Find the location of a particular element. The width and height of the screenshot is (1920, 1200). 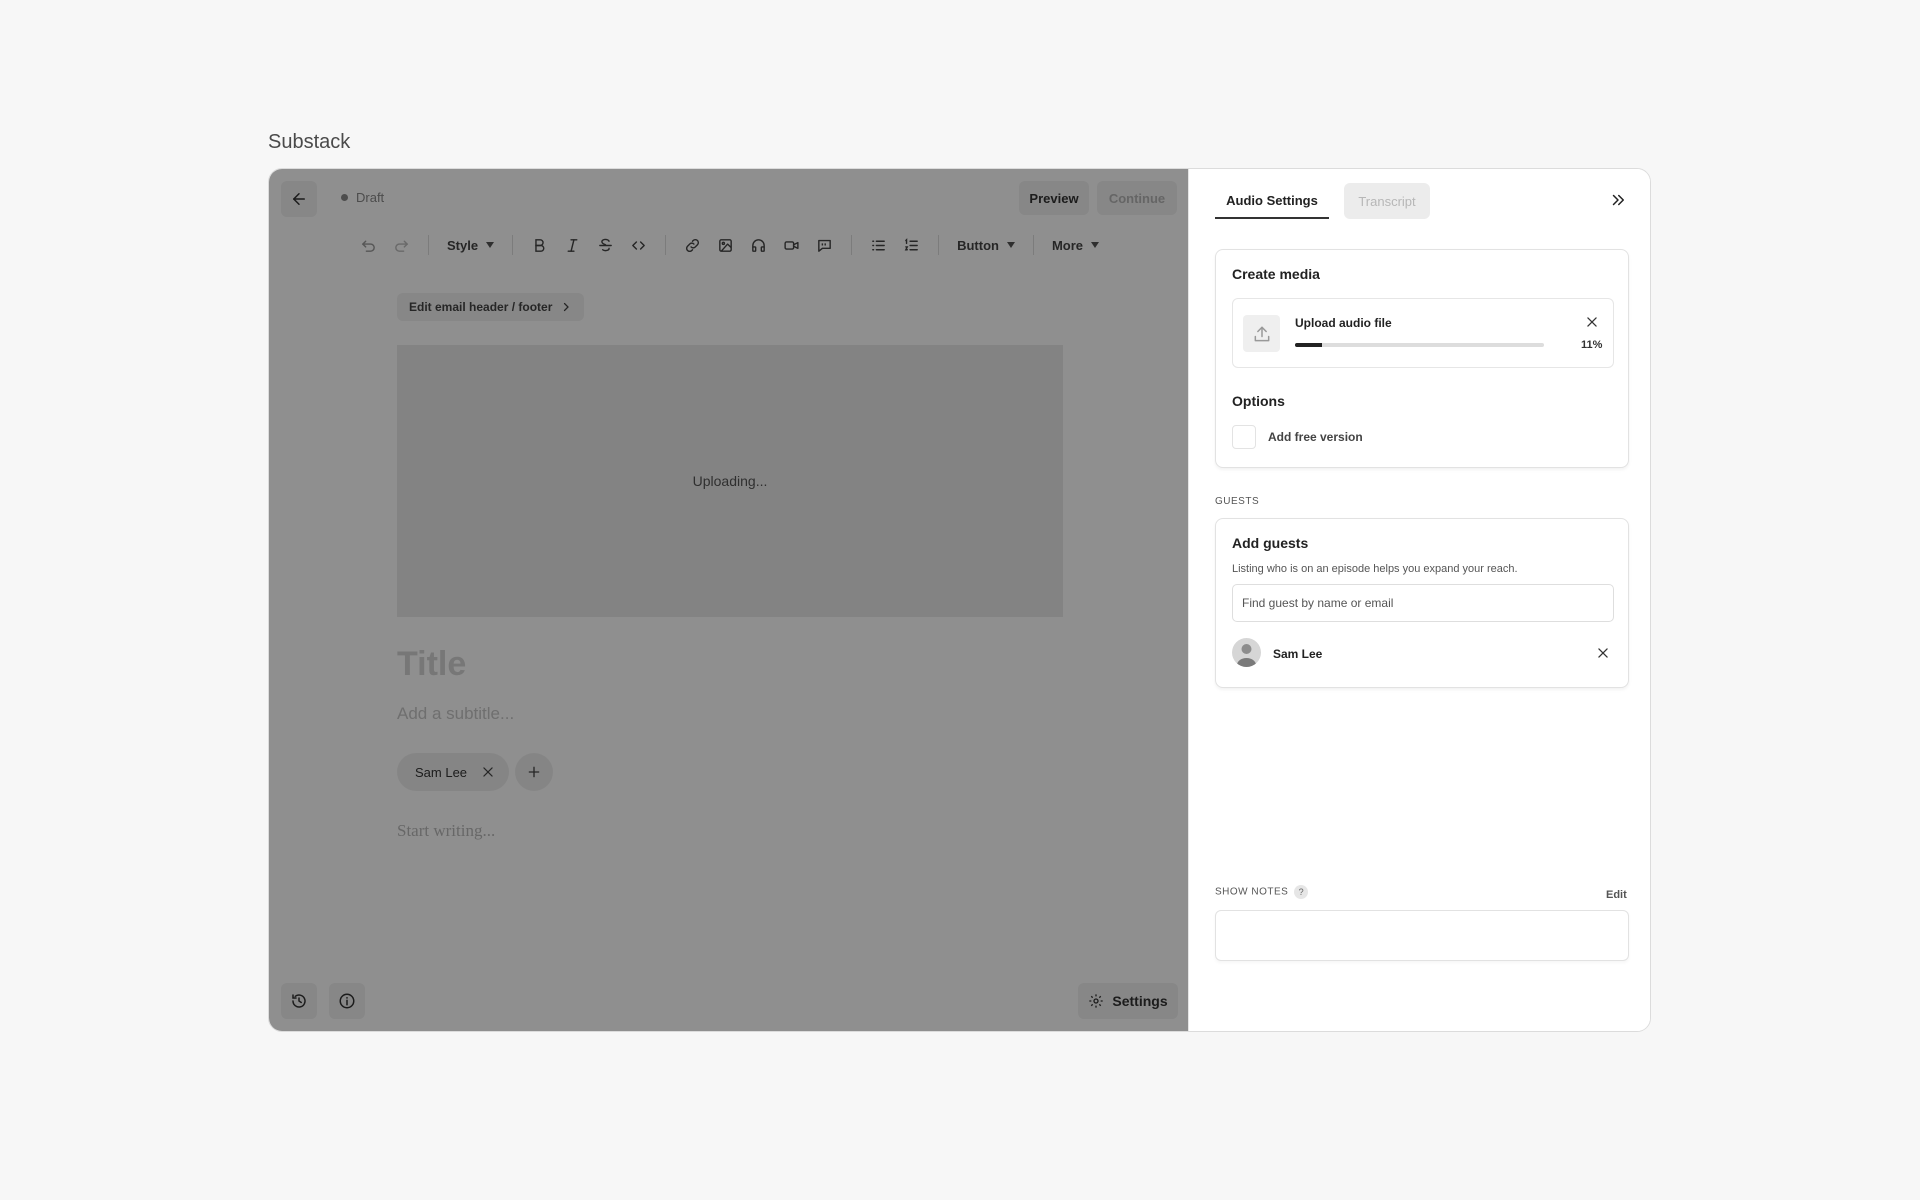

video-icon is located at coordinates (791, 245).